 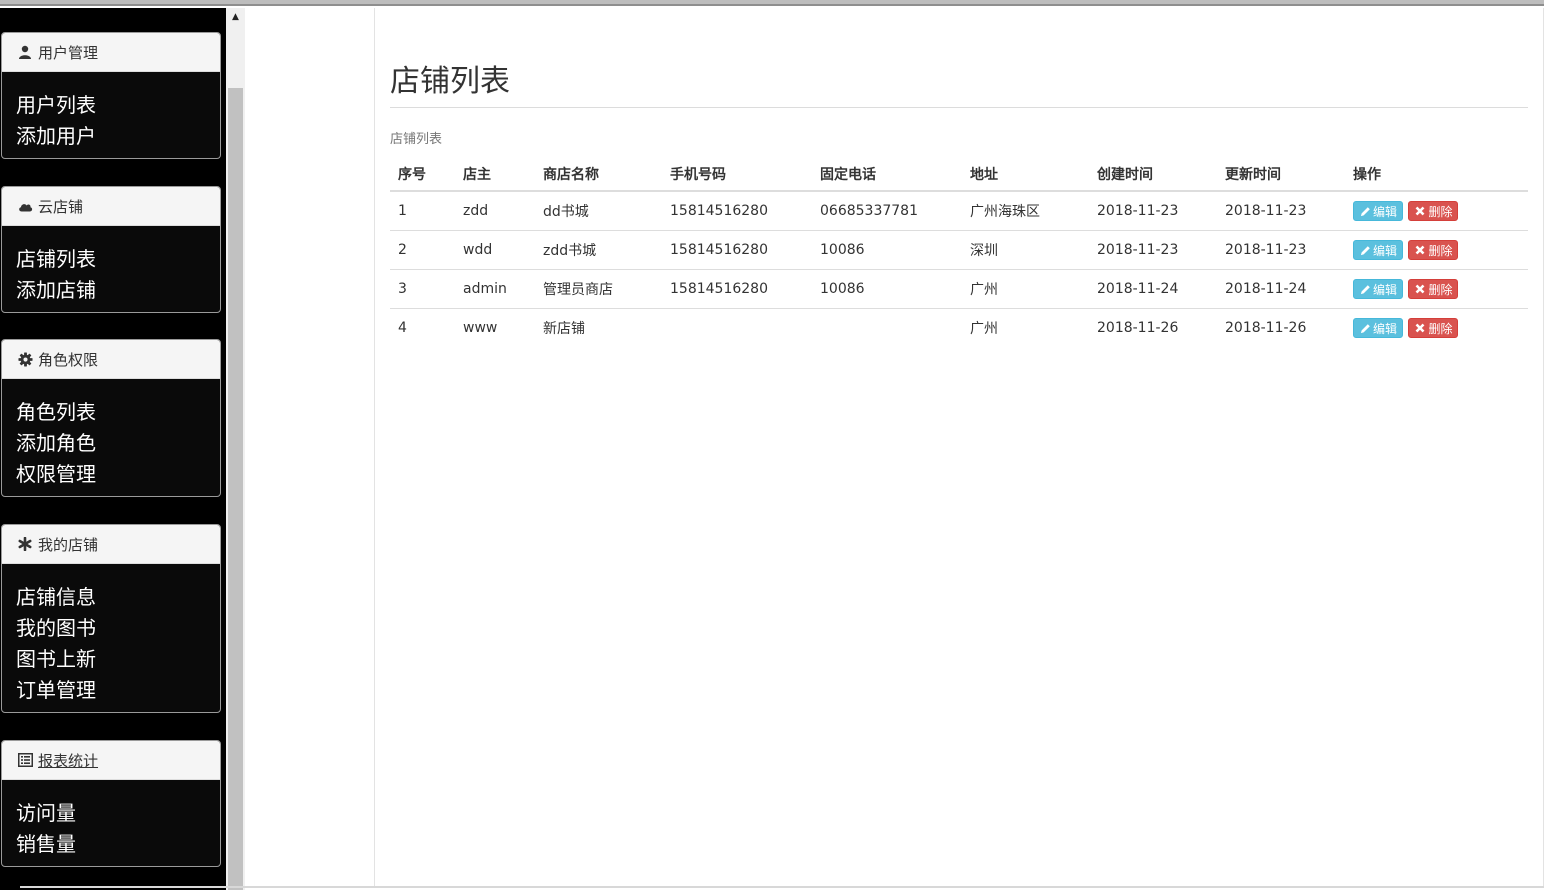 What do you see at coordinates (118, 412) in the screenshot?
I see `sidebar-link-role-list: 角色列表` at bounding box center [118, 412].